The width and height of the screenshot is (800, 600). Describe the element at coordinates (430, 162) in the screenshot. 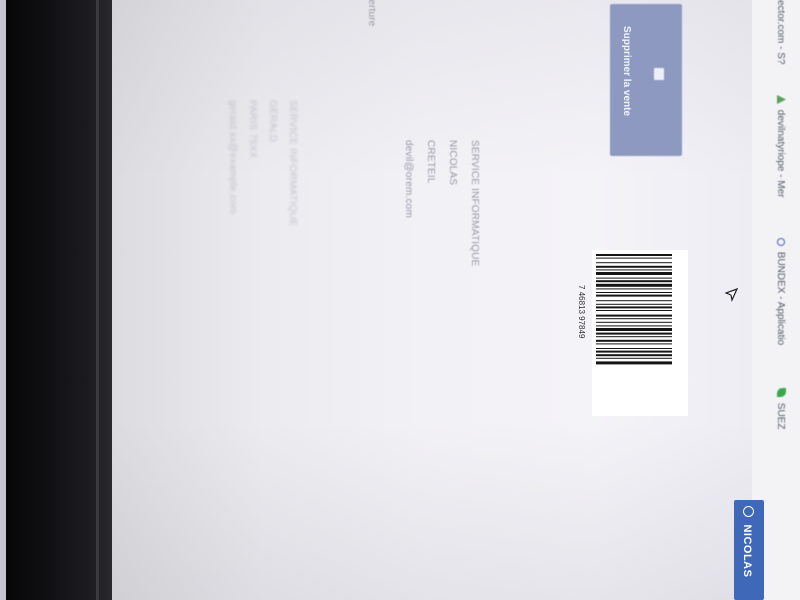

I see `recipient-line: CRETEIL` at that location.